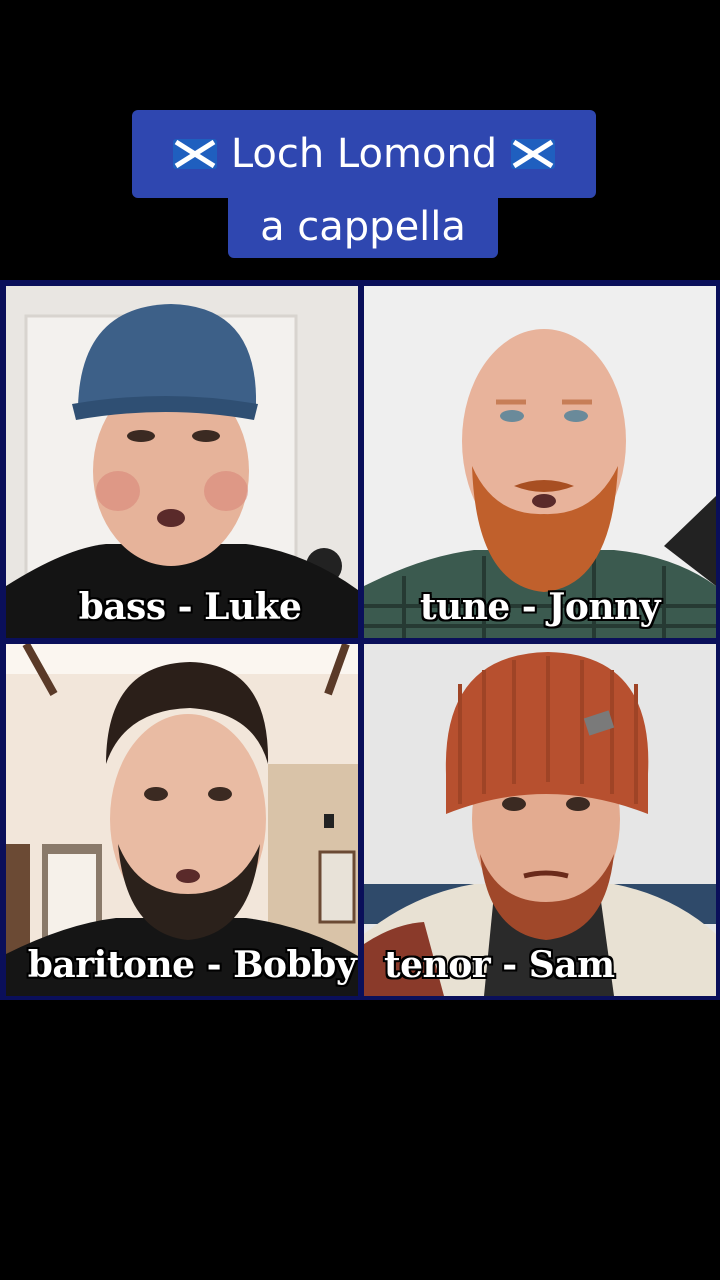 This screenshot has width=720, height=1280. What do you see at coordinates (182, 462) in the screenshot?
I see `video-tile-bass: bass - Luke` at bounding box center [182, 462].